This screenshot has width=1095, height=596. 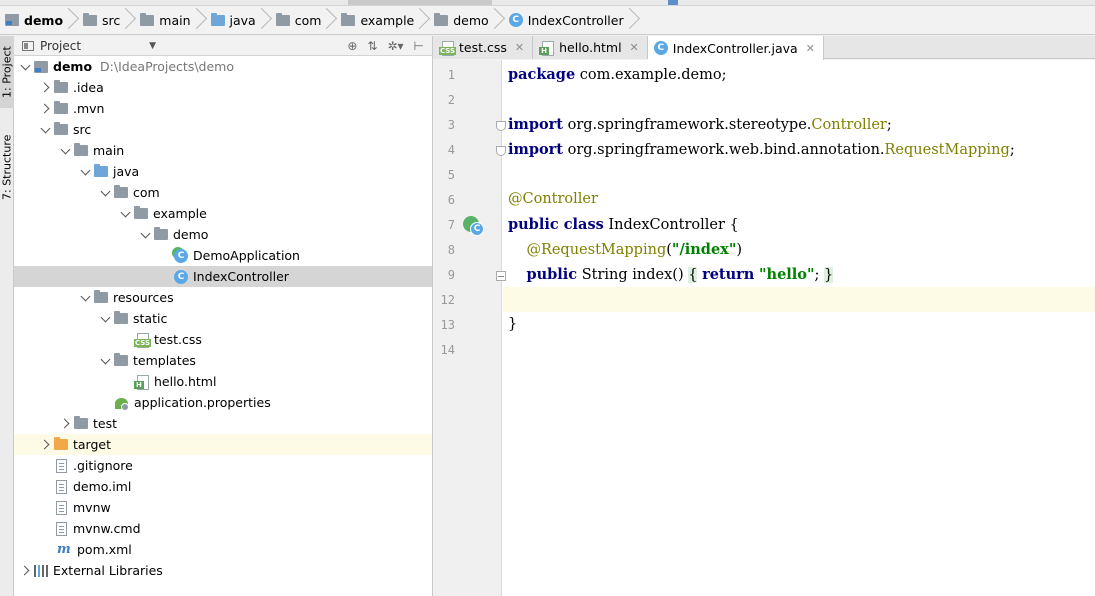 I want to click on tree-node: External Libraries, so click(x=223, y=570).